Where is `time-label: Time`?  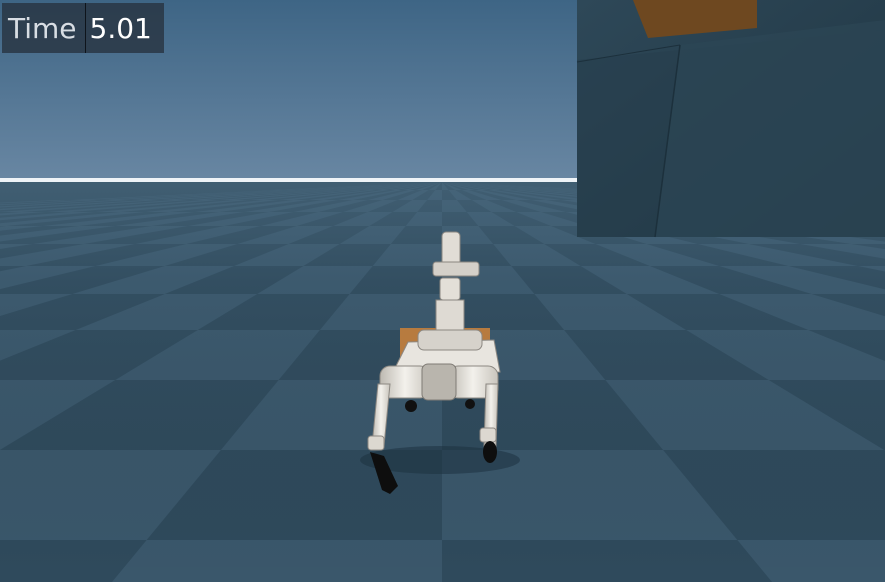 time-label: Time is located at coordinates (44, 28).